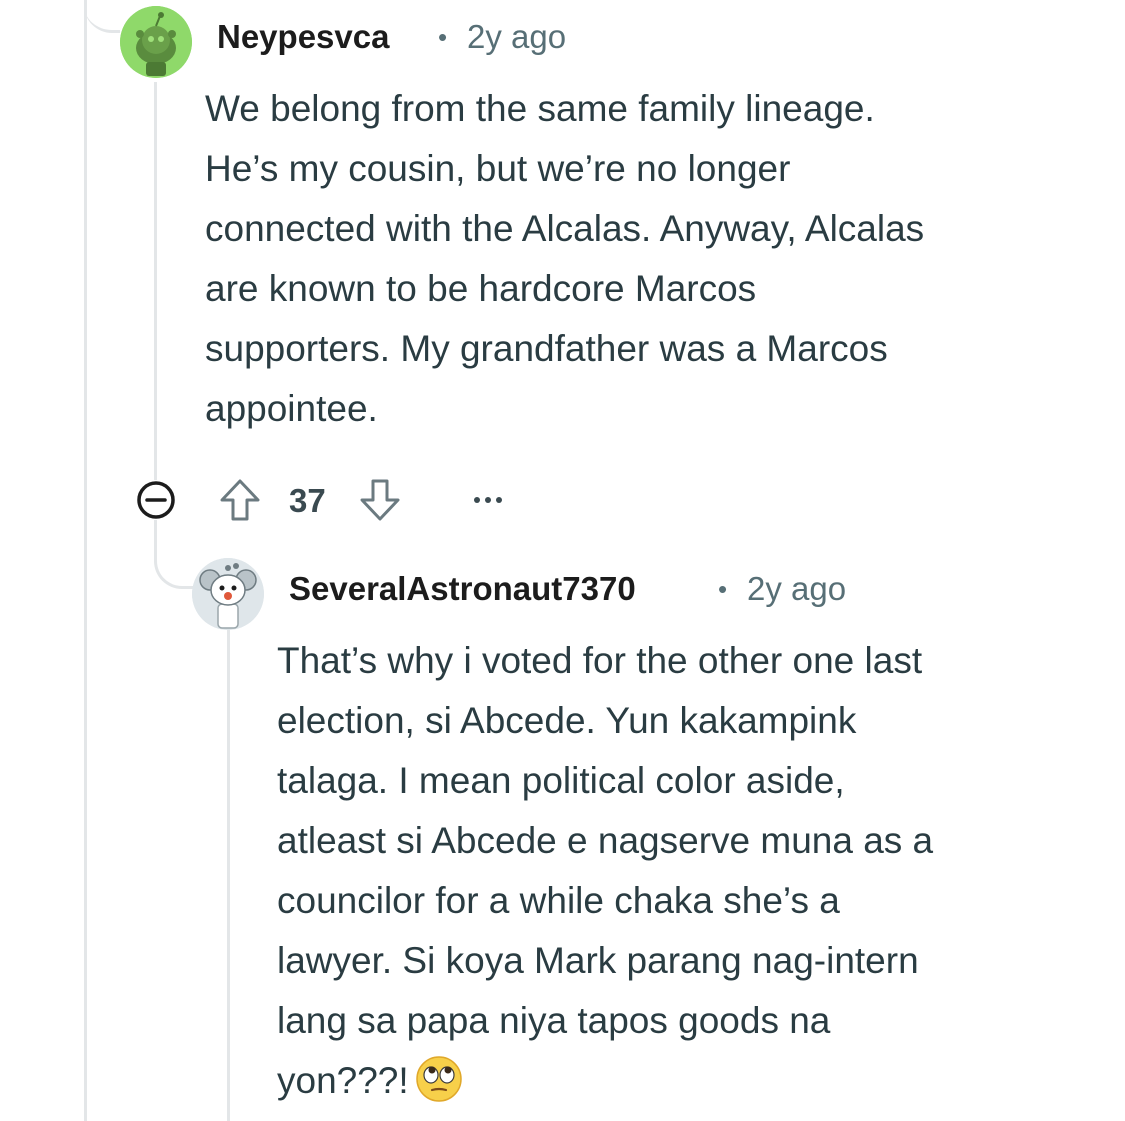  I want to click on comment-author: SeveralAstronaut7370, so click(462, 589).